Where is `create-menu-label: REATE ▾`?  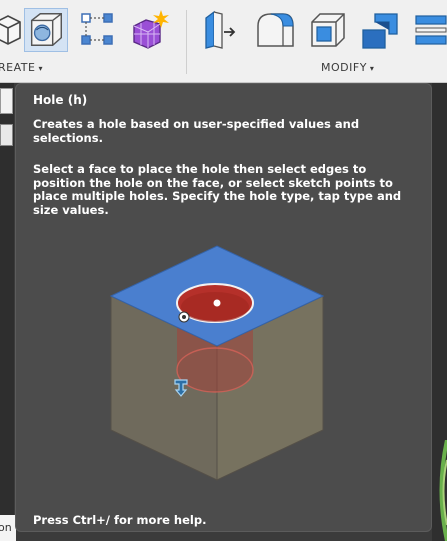
create-menu-label: REATE ▾ is located at coordinates (21, 67).